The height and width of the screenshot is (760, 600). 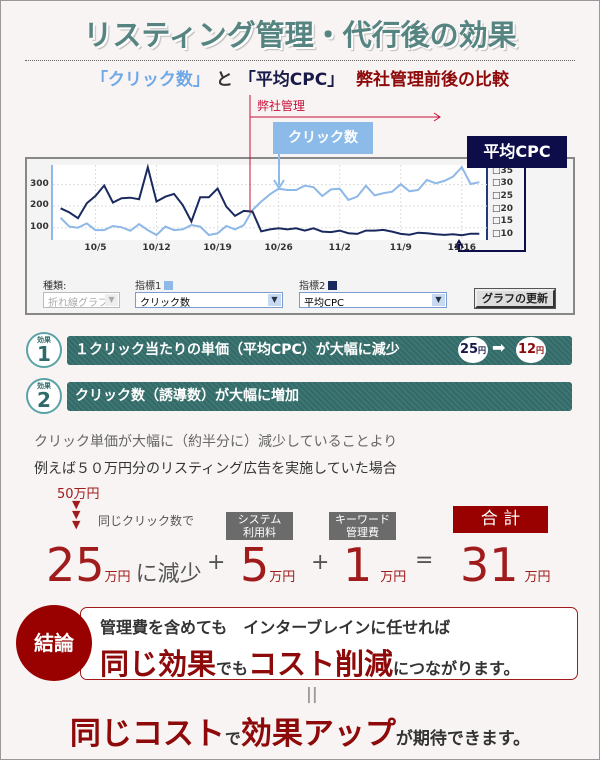 What do you see at coordinates (156, 248) in the screenshot?
I see `x-tick-label: 10/12` at bounding box center [156, 248].